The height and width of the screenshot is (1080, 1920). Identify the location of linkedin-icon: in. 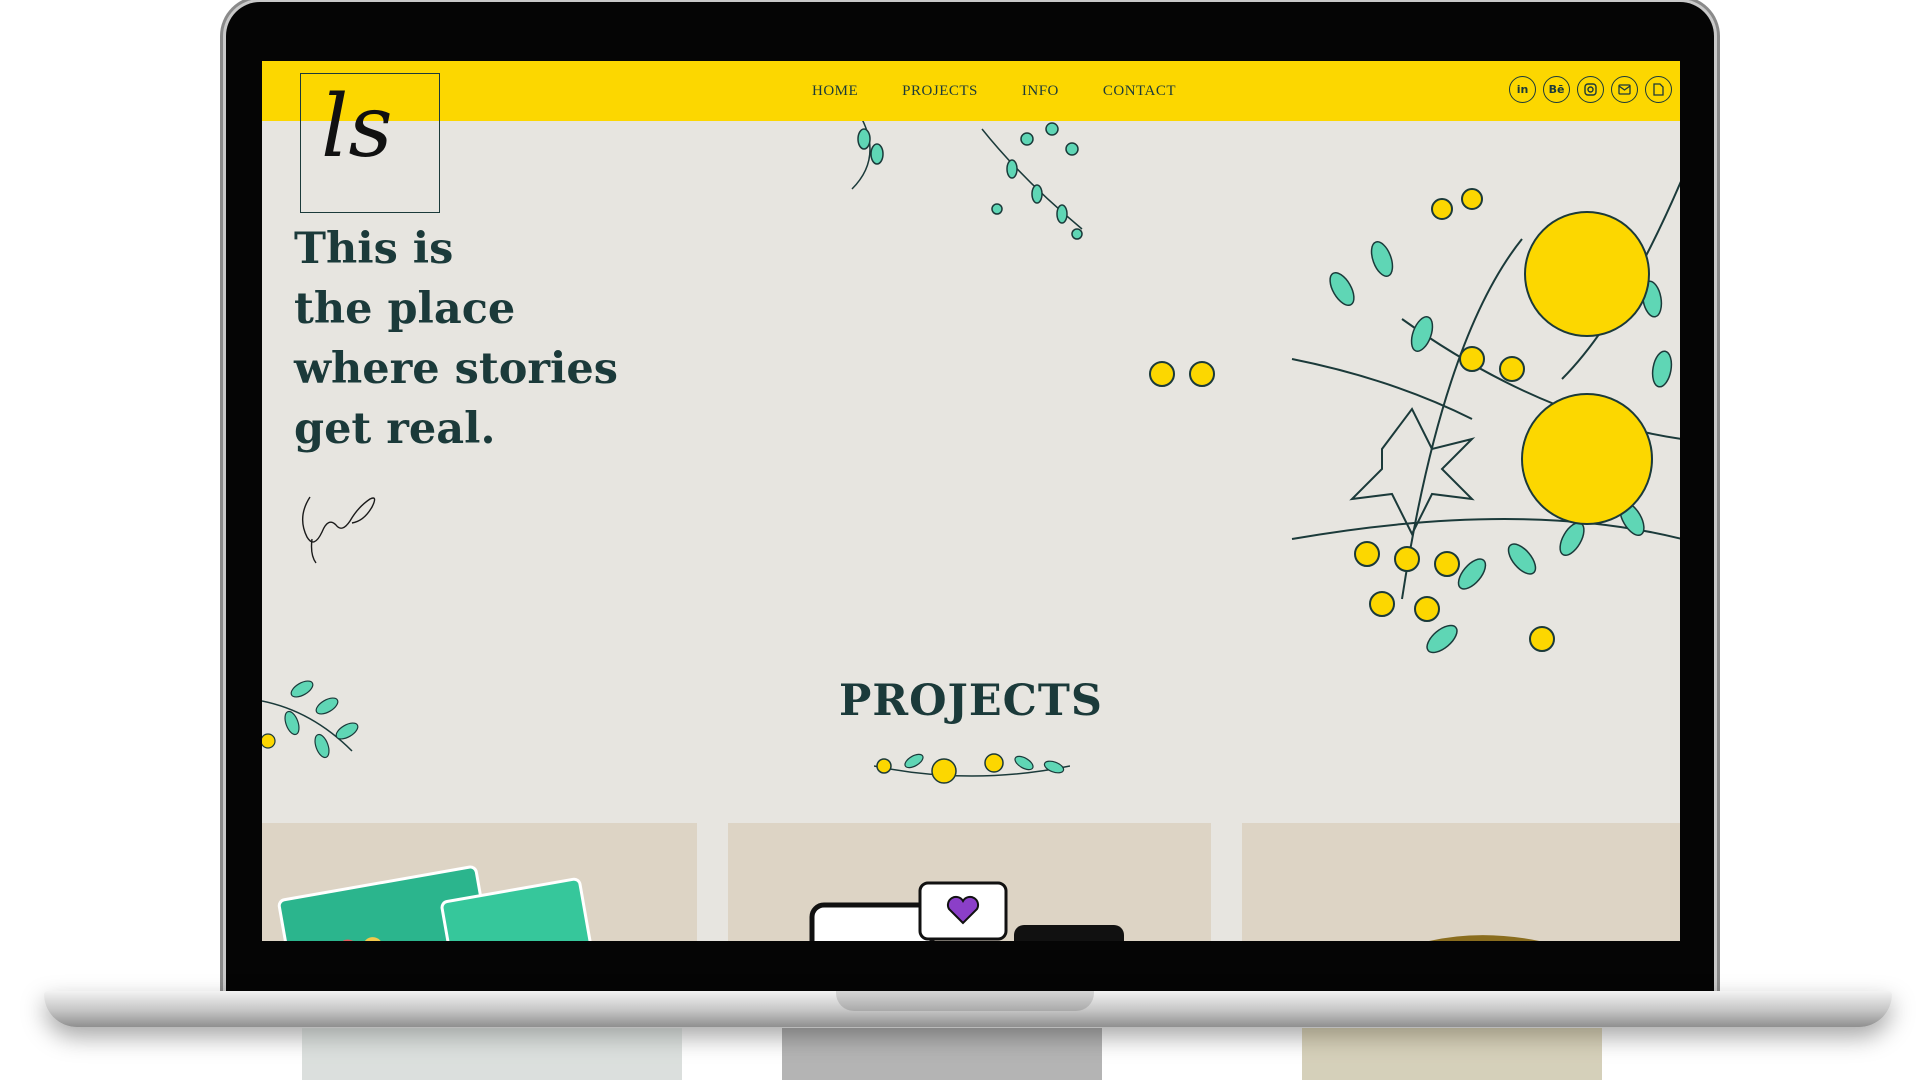
(1522, 89).